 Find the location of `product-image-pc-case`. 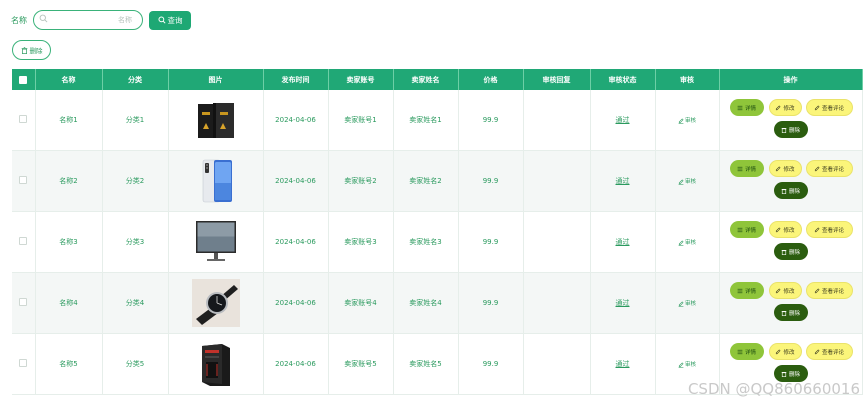

product-image-pc-case is located at coordinates (216, 364).